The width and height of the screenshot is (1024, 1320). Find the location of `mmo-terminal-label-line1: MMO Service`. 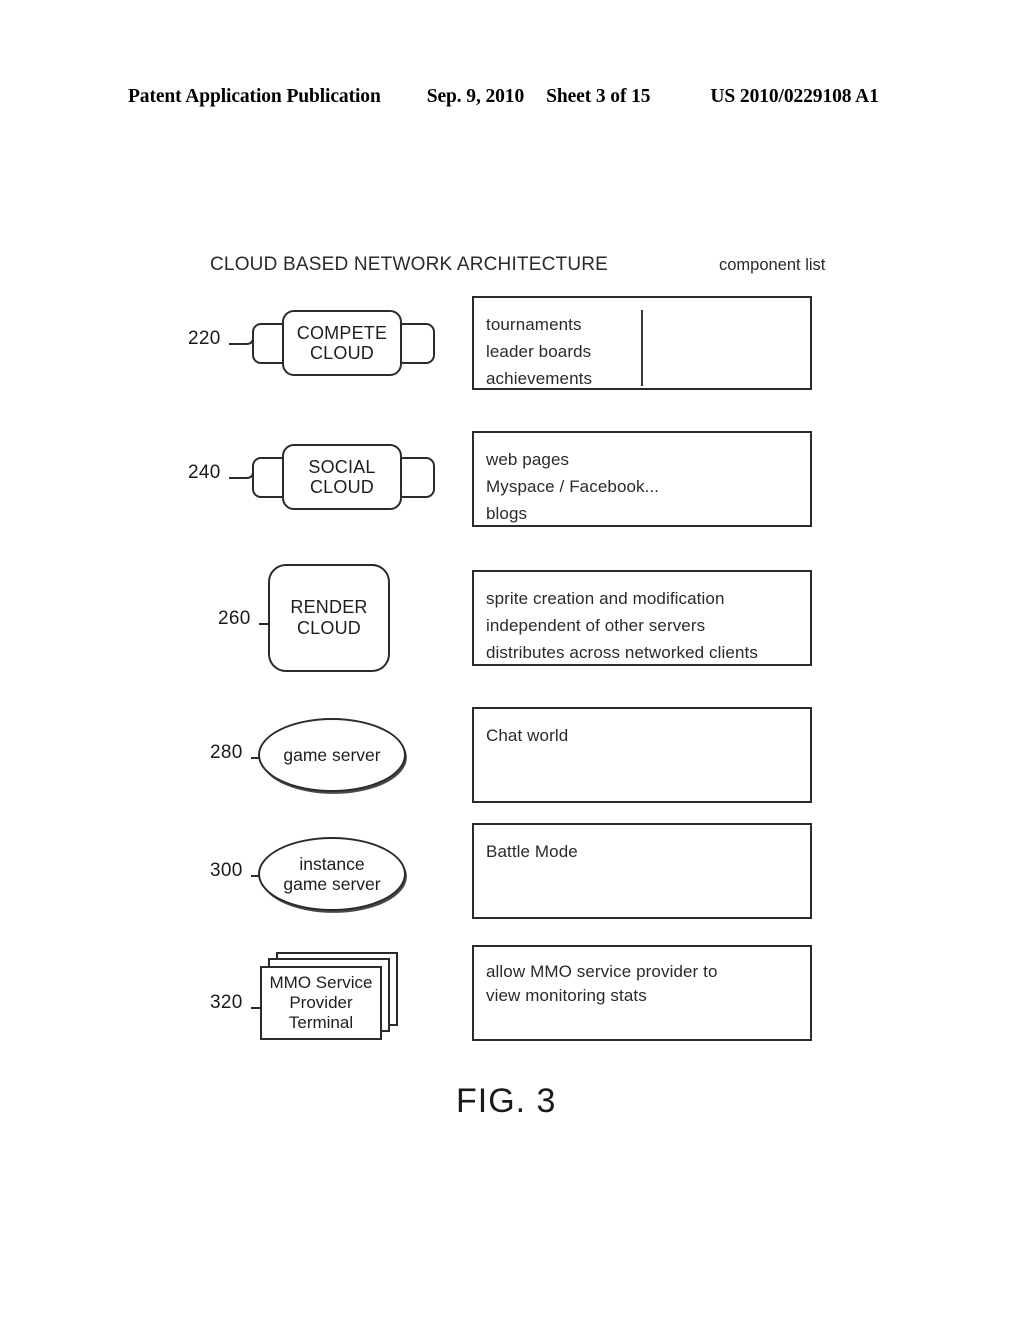

mmo-terminal-label-line1: MMO Service is located at coordinates (321, 982).